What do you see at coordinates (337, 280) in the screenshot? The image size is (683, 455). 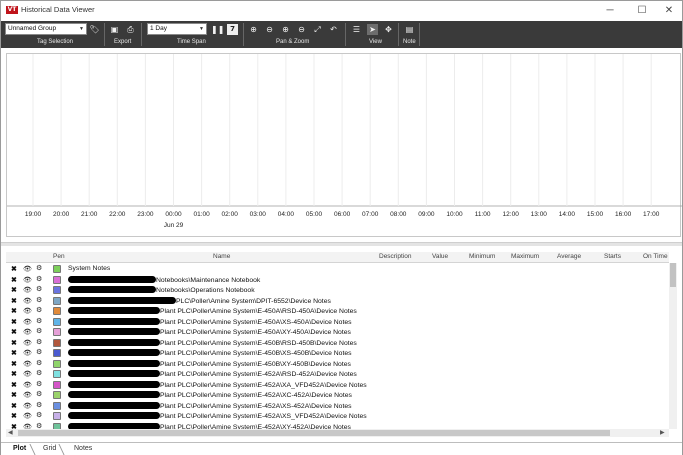 I see `table-row: ✖ 👁 ⚙ Notebooks\Maintenance Notebook` at bounding box center [337, 280].